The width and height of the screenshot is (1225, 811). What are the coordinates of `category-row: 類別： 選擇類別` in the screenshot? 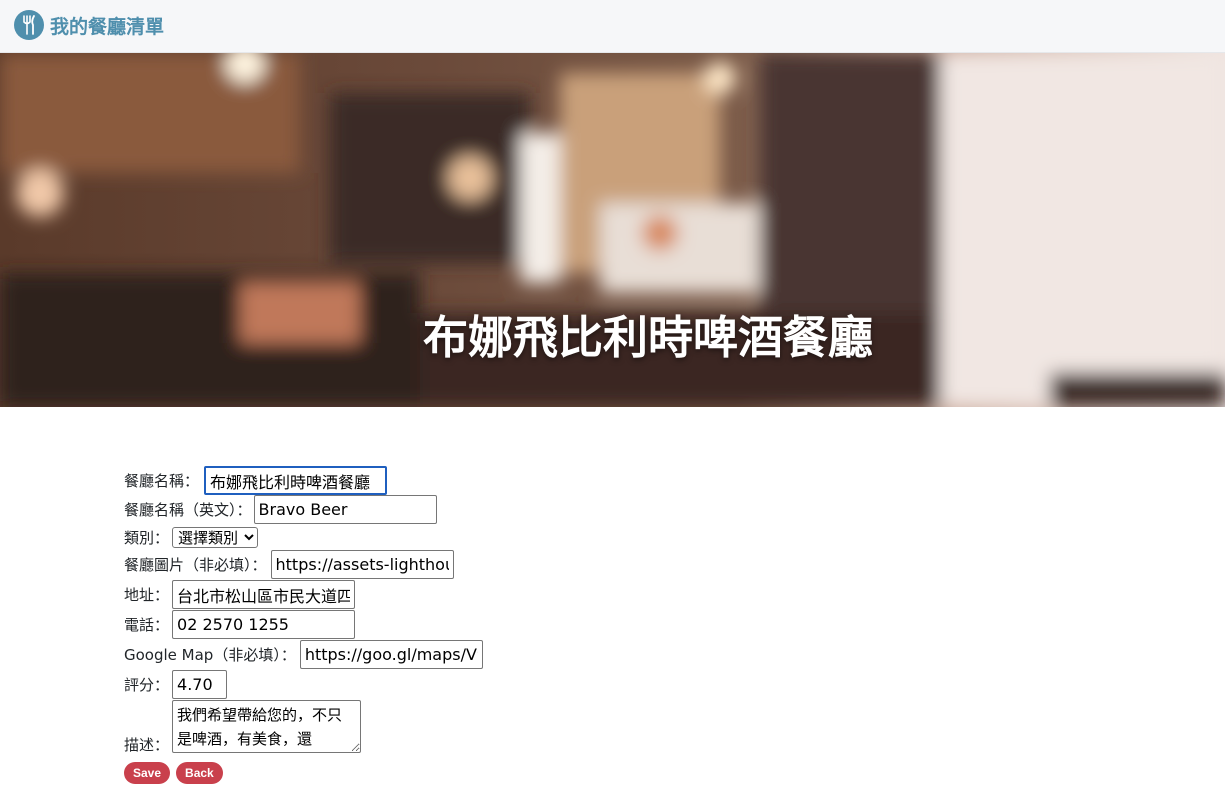 It's located at (191, 537).